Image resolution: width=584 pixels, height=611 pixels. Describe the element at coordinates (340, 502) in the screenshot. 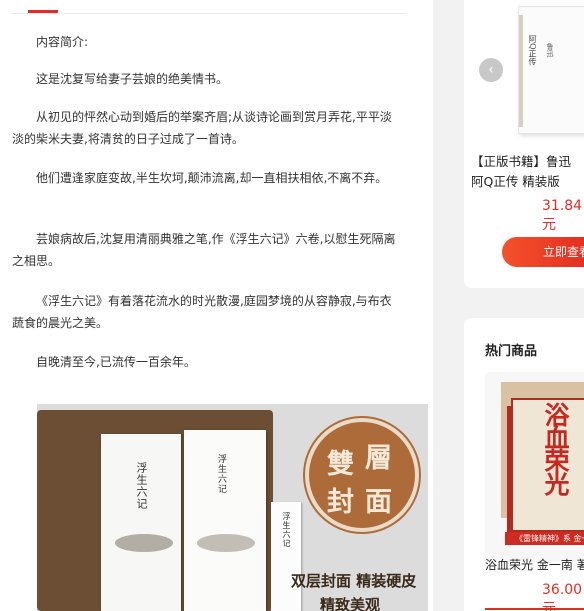

I see `seal-char: 封` at that location.